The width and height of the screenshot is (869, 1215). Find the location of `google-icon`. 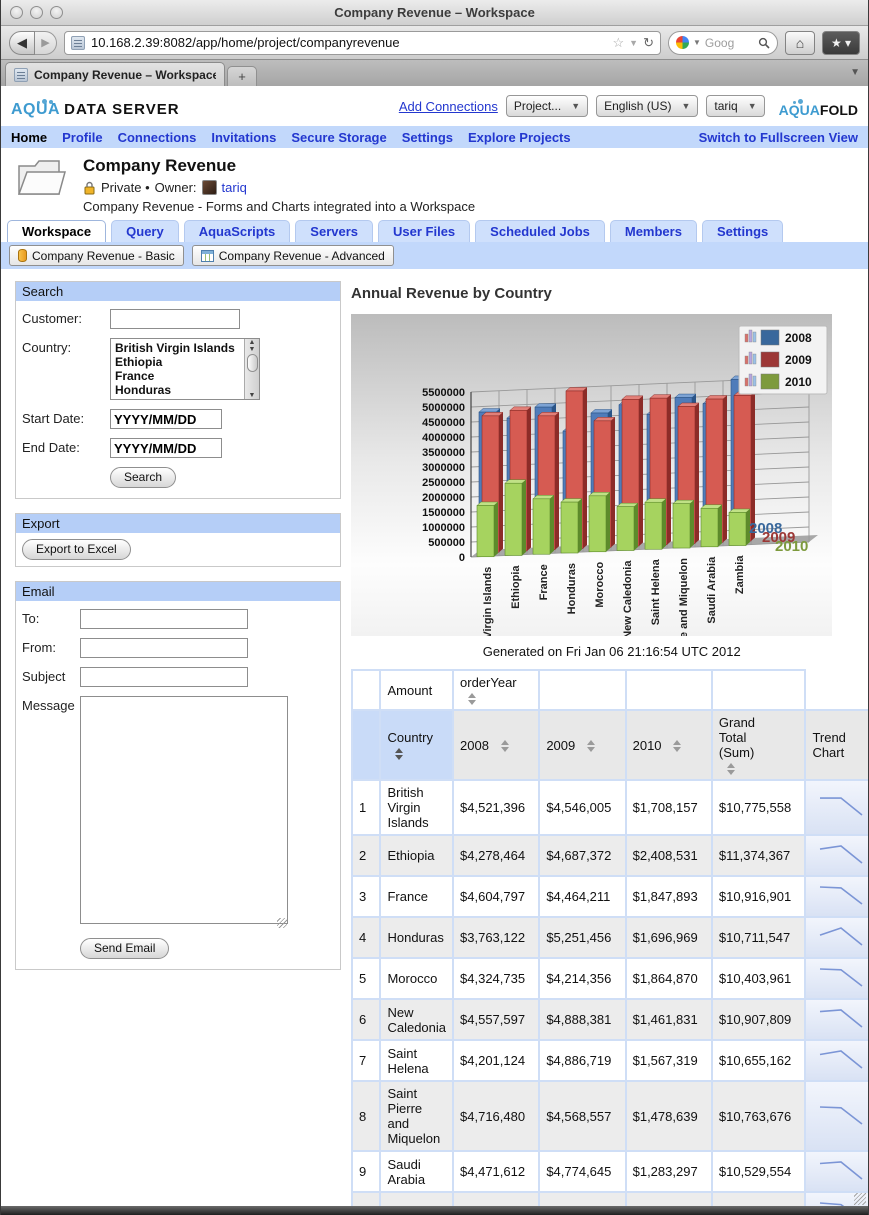

google-icon is located at coordinates (682, 42).